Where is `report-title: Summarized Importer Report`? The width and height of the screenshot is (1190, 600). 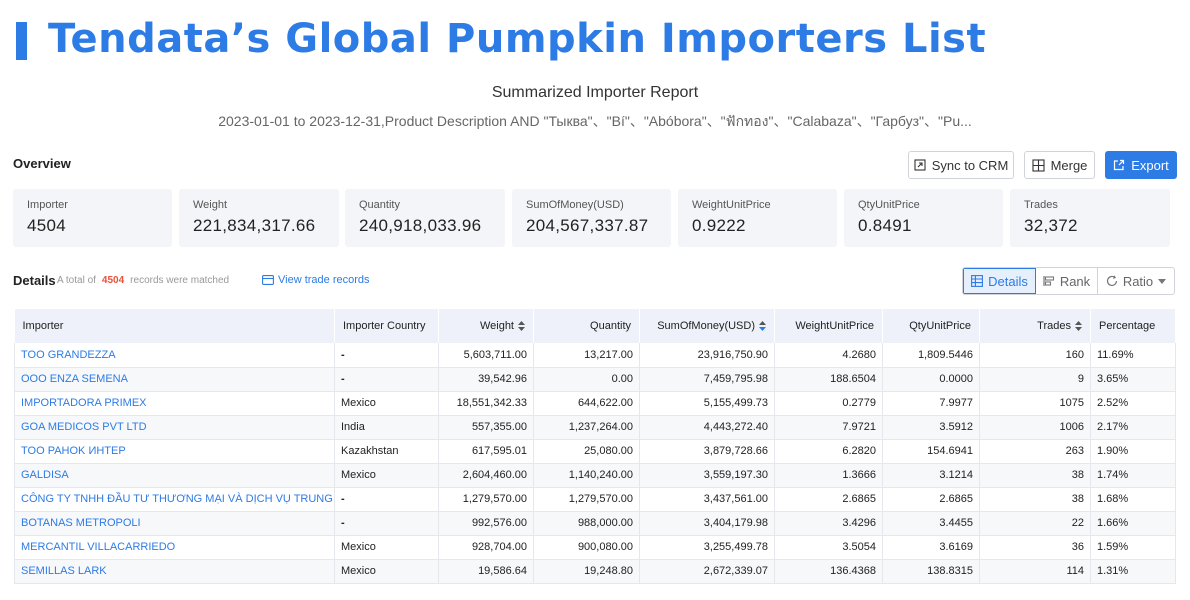 report-title: Summarized Importer Report is located at coordinates (595, 92).